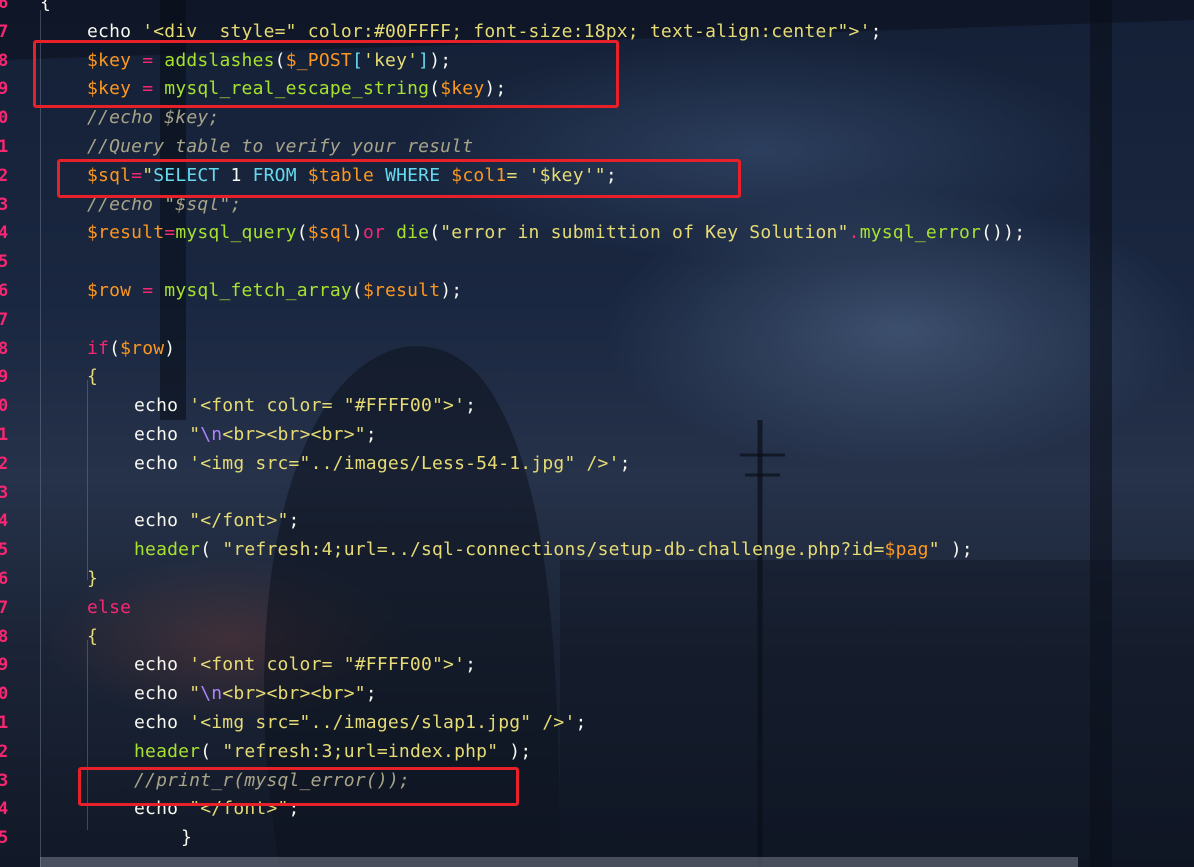 This screenshot has height=867, width=1194. I want to click on code-line: header( "refresh:3;url=index.php" );, so click(332, 752).